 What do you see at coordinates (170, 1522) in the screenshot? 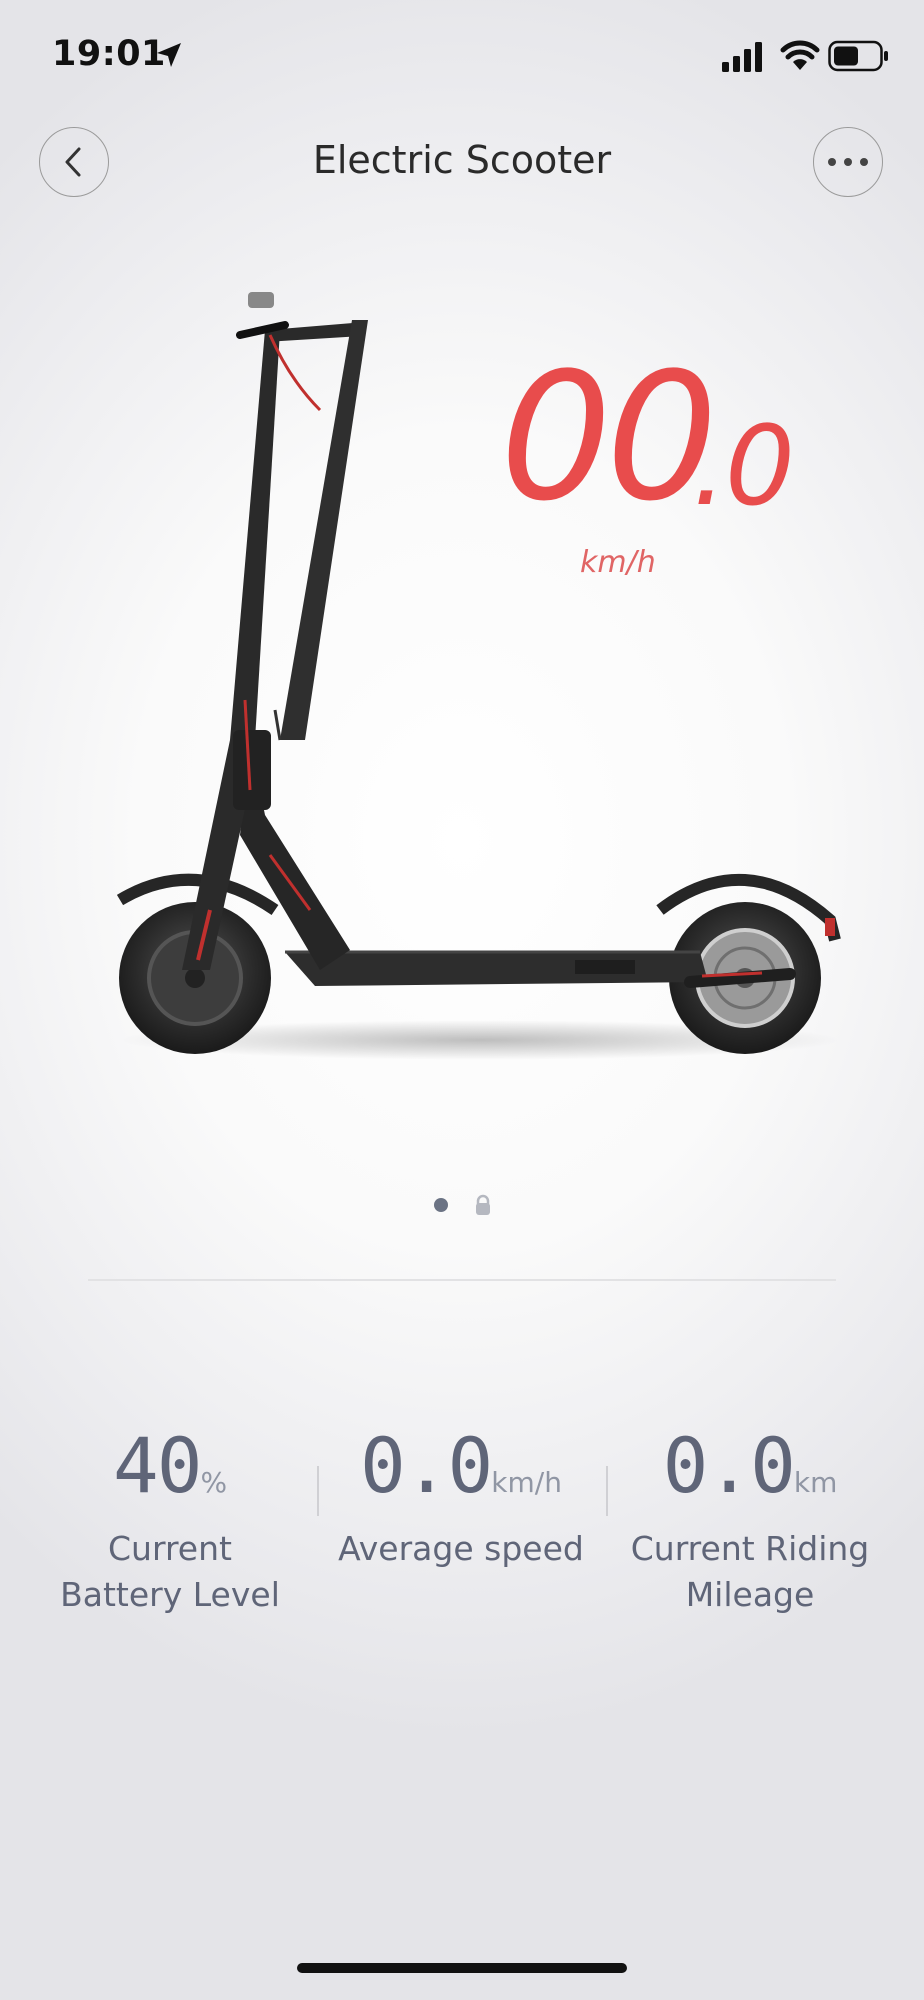
I see `stat-battery: 40% Current Battery Level` at bounding box center [170, 1522].